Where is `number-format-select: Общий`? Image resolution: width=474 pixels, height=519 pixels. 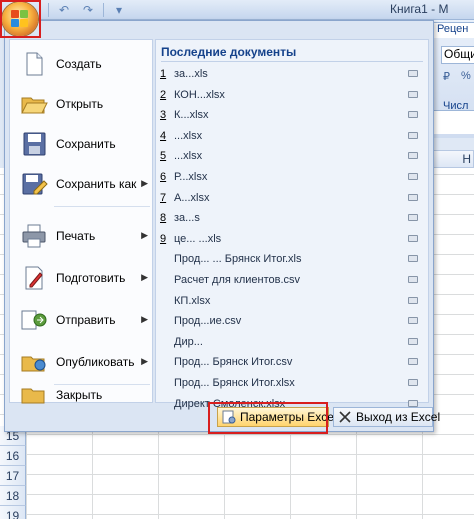 number-format-select: Общий is located at coordinates (457, 55).